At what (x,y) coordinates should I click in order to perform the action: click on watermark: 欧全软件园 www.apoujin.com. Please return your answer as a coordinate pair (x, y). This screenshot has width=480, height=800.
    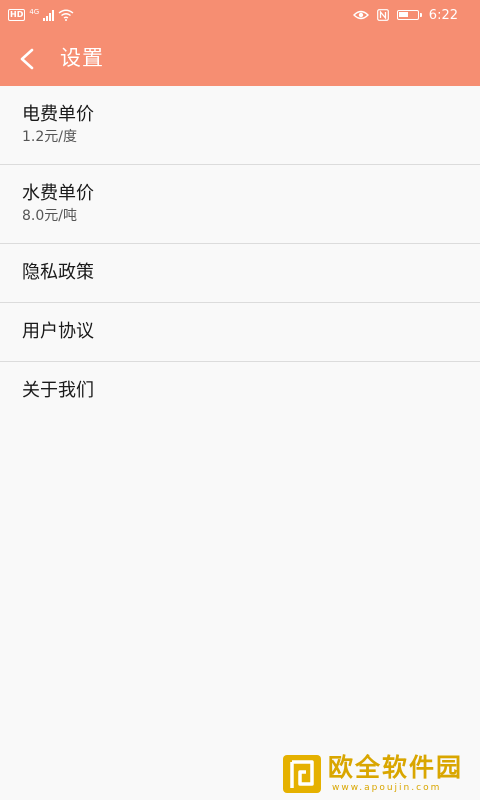
    Looking at the image, I should click on (378, 774).